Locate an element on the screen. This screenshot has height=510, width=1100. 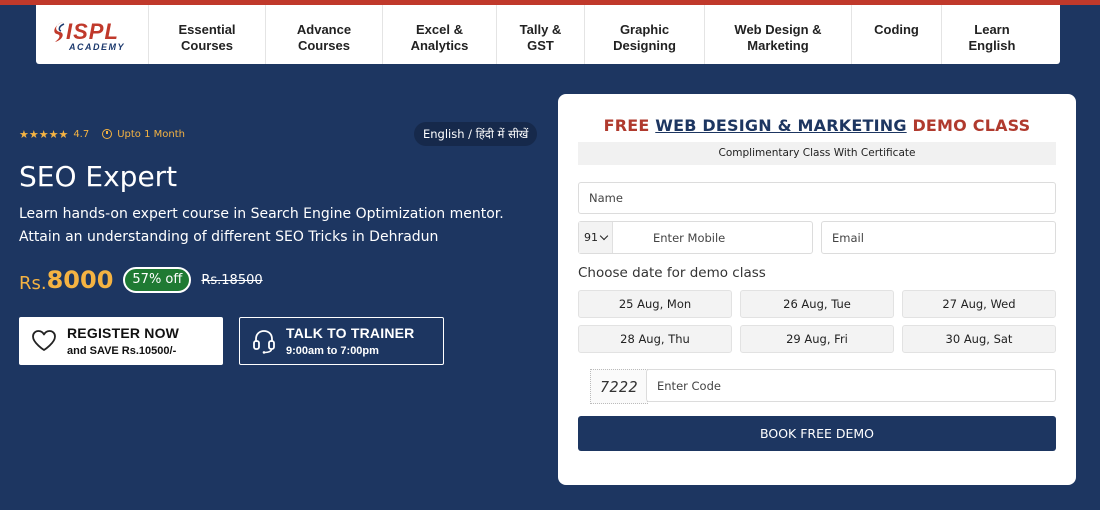
captcha-code-input: Enter Code is located at coordinates (851, 385).